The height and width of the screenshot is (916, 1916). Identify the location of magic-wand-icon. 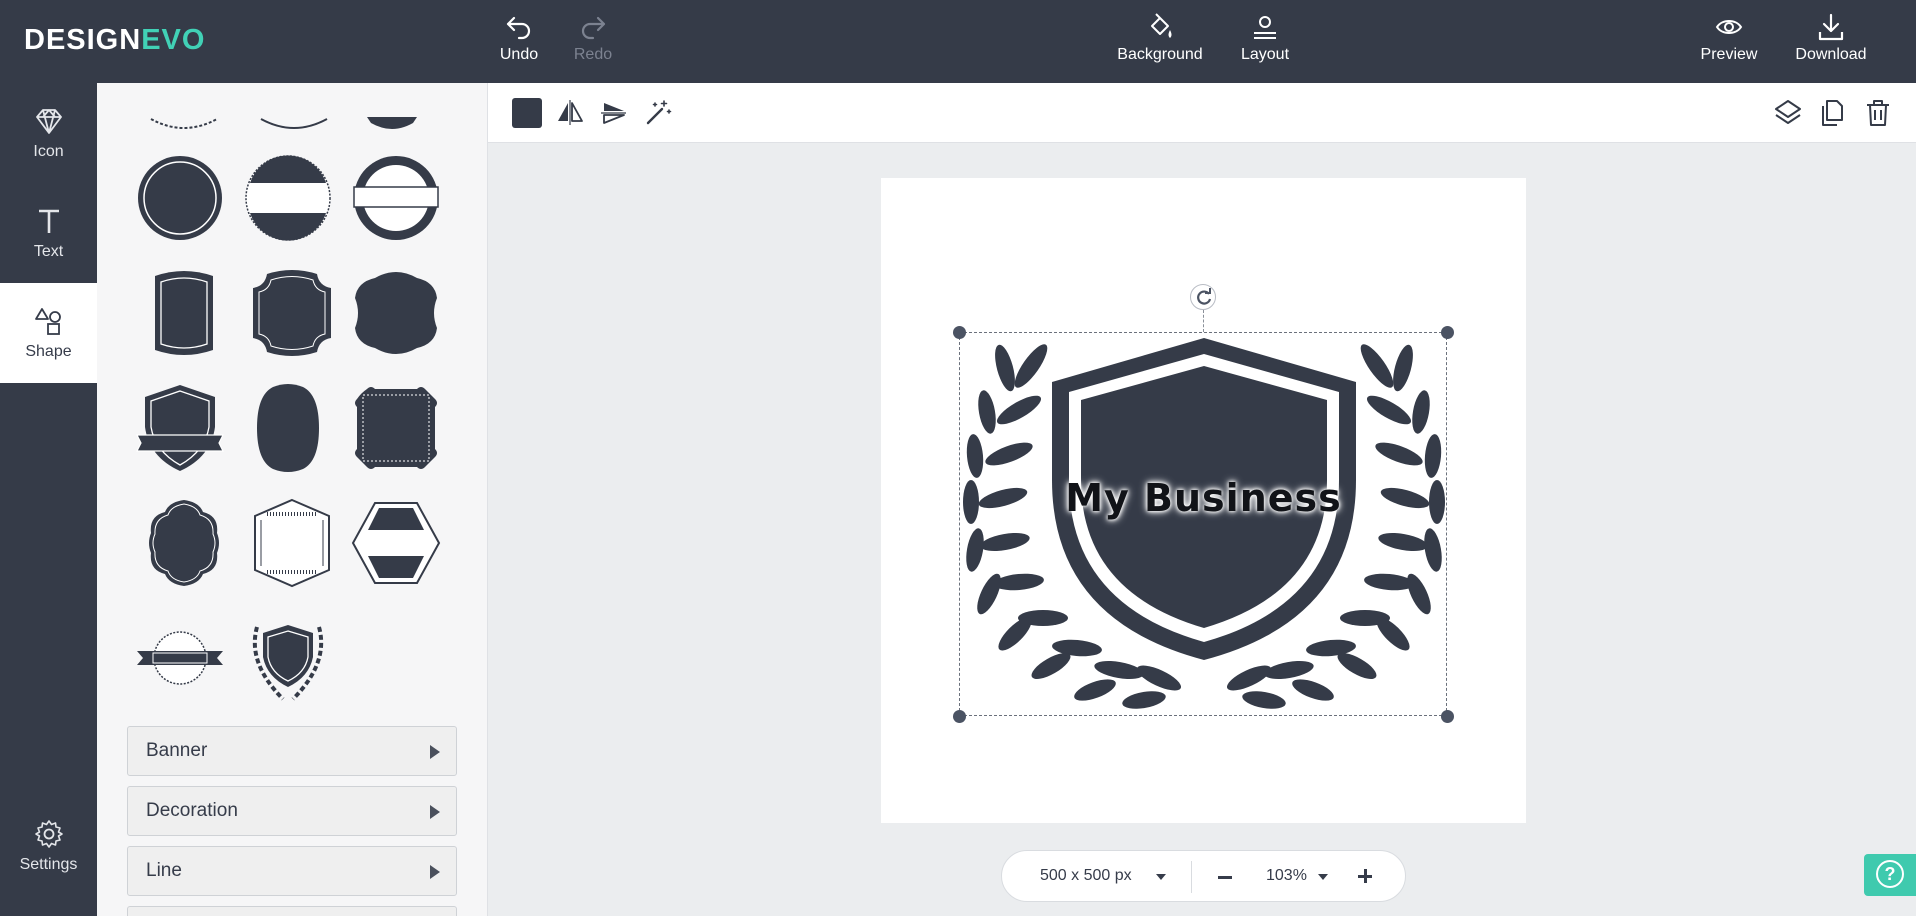
(659, 112).